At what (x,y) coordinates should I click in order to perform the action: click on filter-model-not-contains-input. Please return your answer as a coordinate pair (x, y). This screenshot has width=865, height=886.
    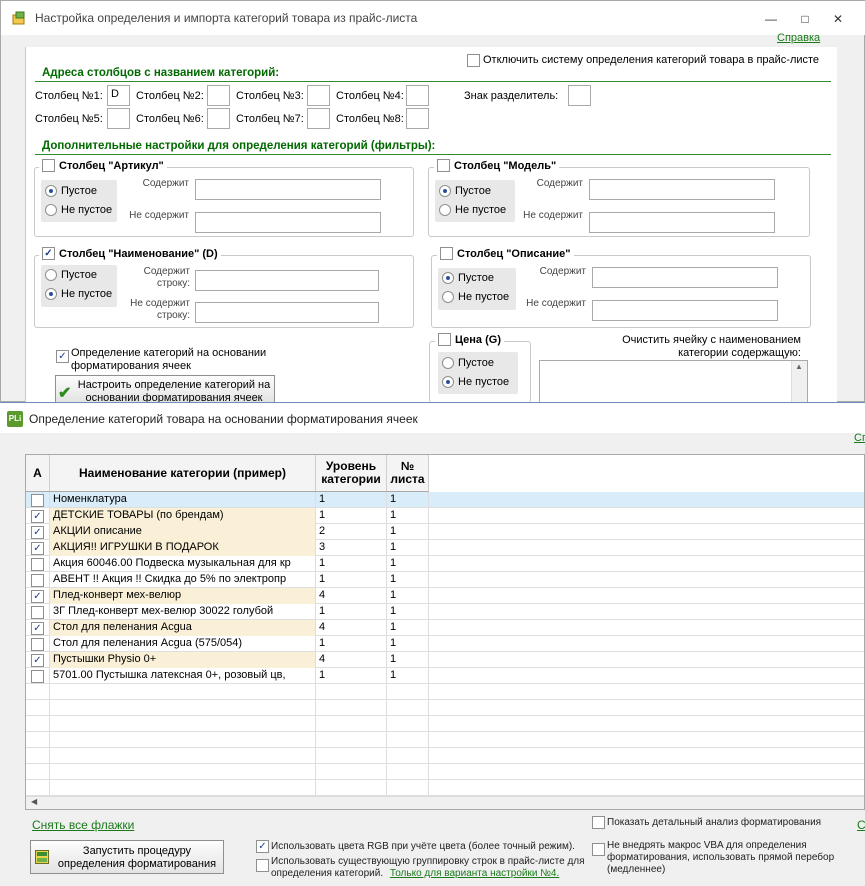
    Looking at the image, I should click on (682, 222).